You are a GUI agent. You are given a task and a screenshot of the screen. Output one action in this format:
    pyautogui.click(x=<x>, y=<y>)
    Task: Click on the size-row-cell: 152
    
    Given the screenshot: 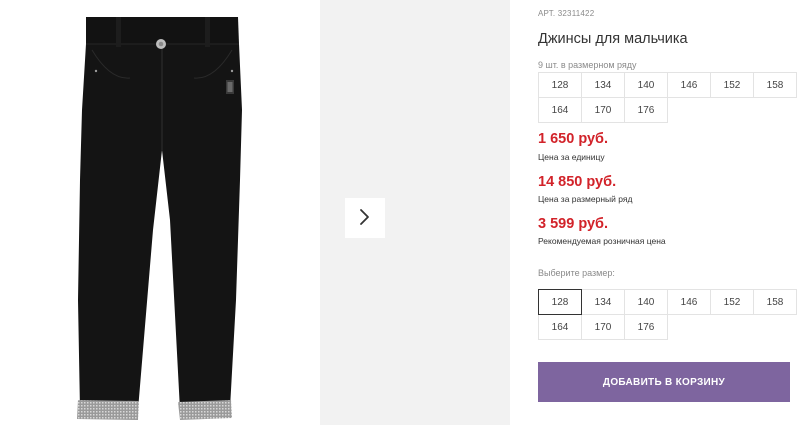 What is the action you would take?
    pyautogui.click(x=732, y=85)
    